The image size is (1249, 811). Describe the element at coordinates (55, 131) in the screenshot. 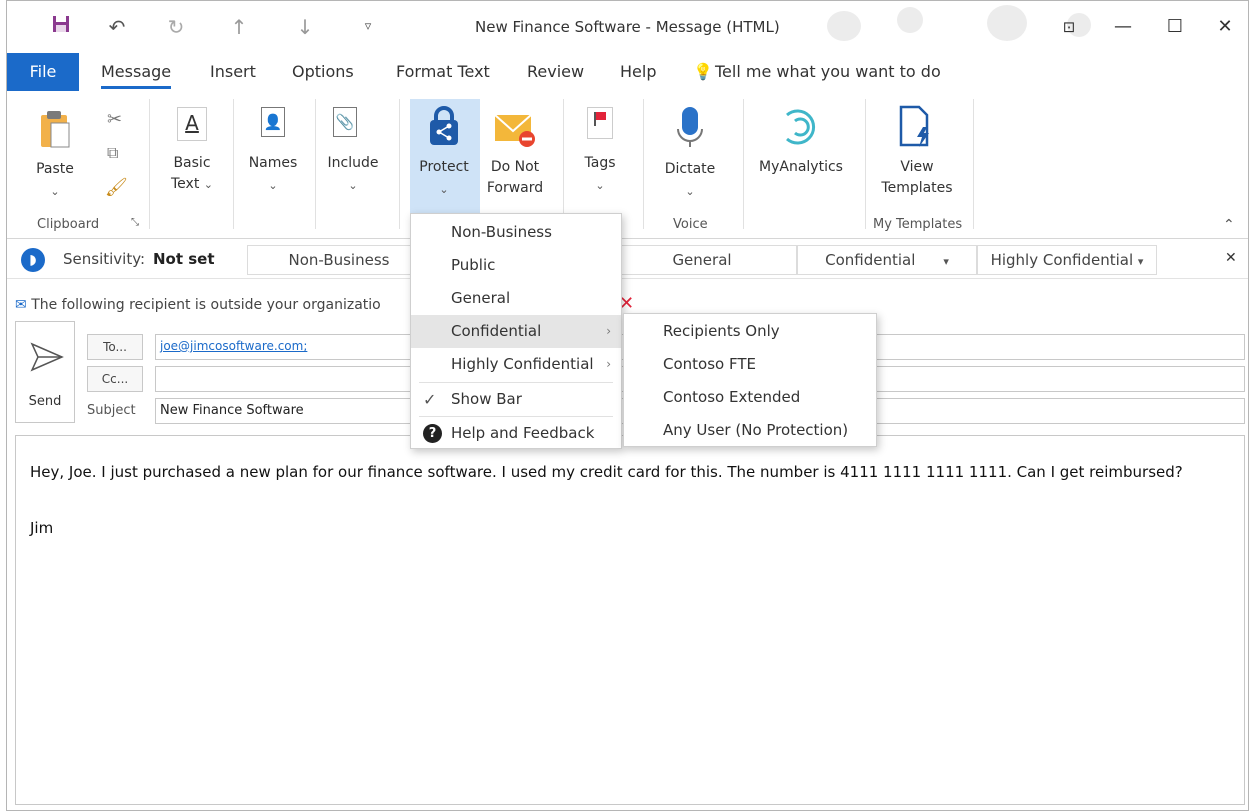

I see `paste-icon` at that location.